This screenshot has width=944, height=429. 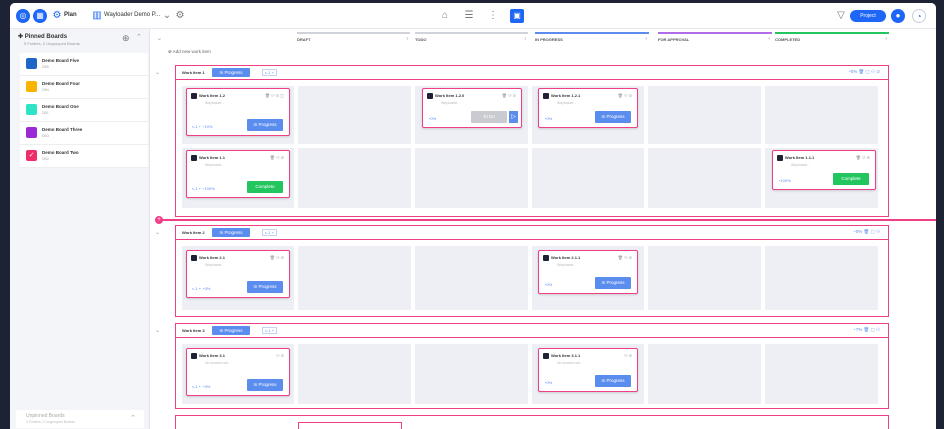 I want to click on collapse-sidebar-icon: ⌃, so click(x=139, y=37).